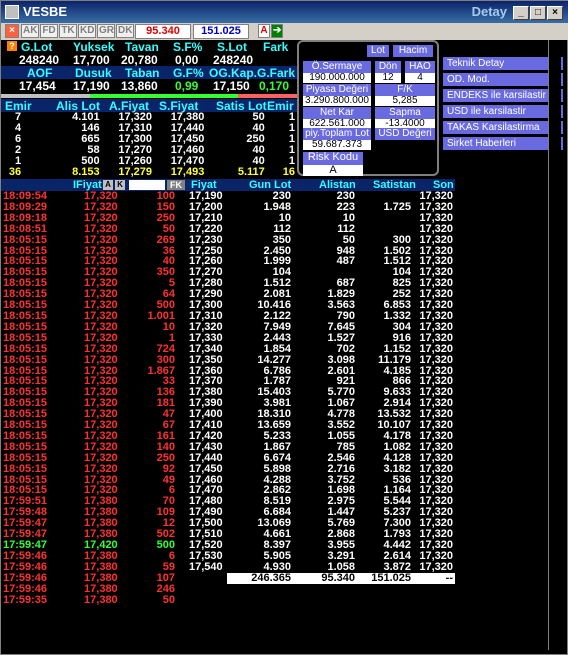 The width and height of the screenshot is (568, 655). What do you see at coordinates (68, 31) in the screenshot?
I see `tool-tk: TK` at bounding box center [68, 31].